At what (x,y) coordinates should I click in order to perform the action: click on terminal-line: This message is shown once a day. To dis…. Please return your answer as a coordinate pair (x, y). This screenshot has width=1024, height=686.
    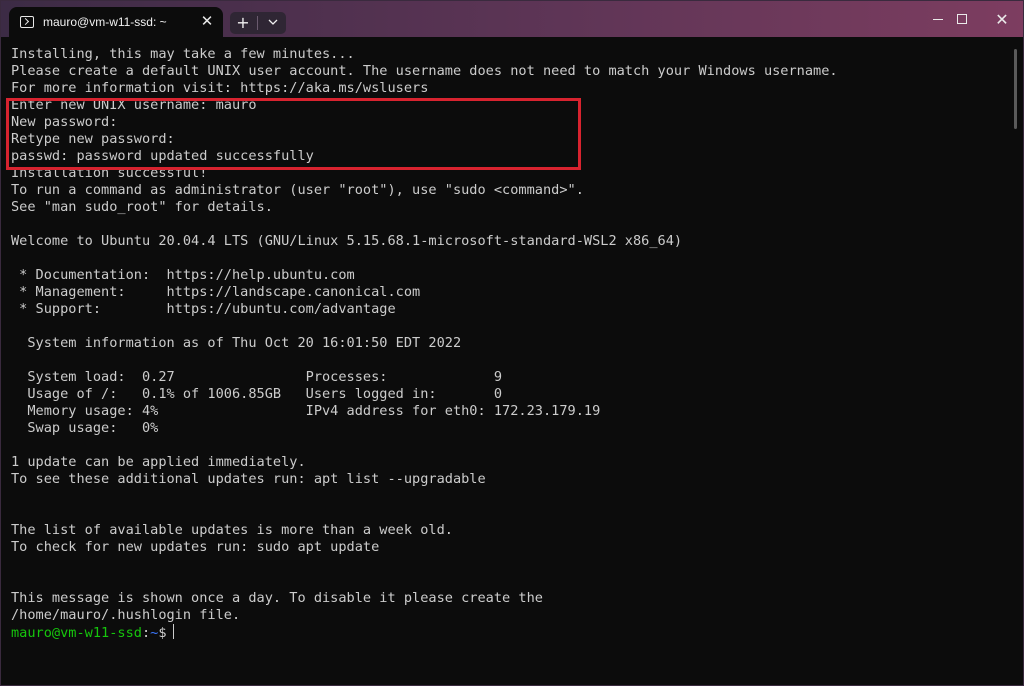
    Looking at the image, I should click on (277, 598).